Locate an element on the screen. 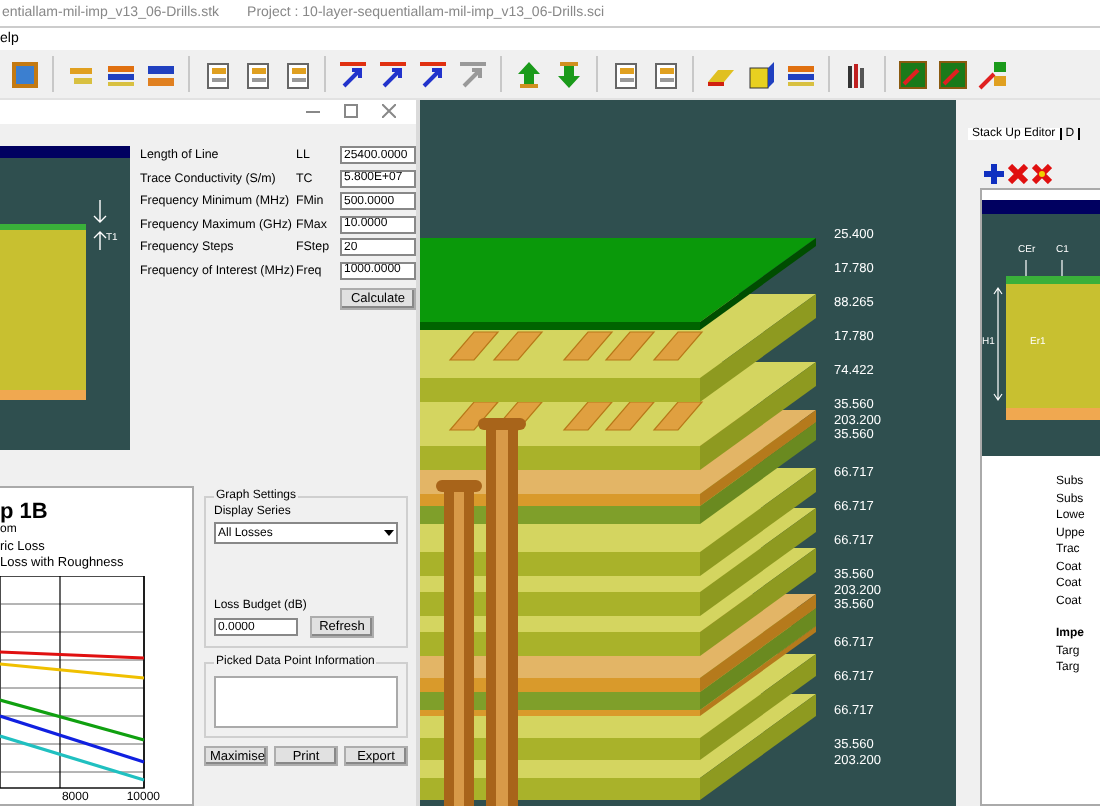 This screenshot has width=1100, height=806. maximize-icon is located at coordinates (351, 111).